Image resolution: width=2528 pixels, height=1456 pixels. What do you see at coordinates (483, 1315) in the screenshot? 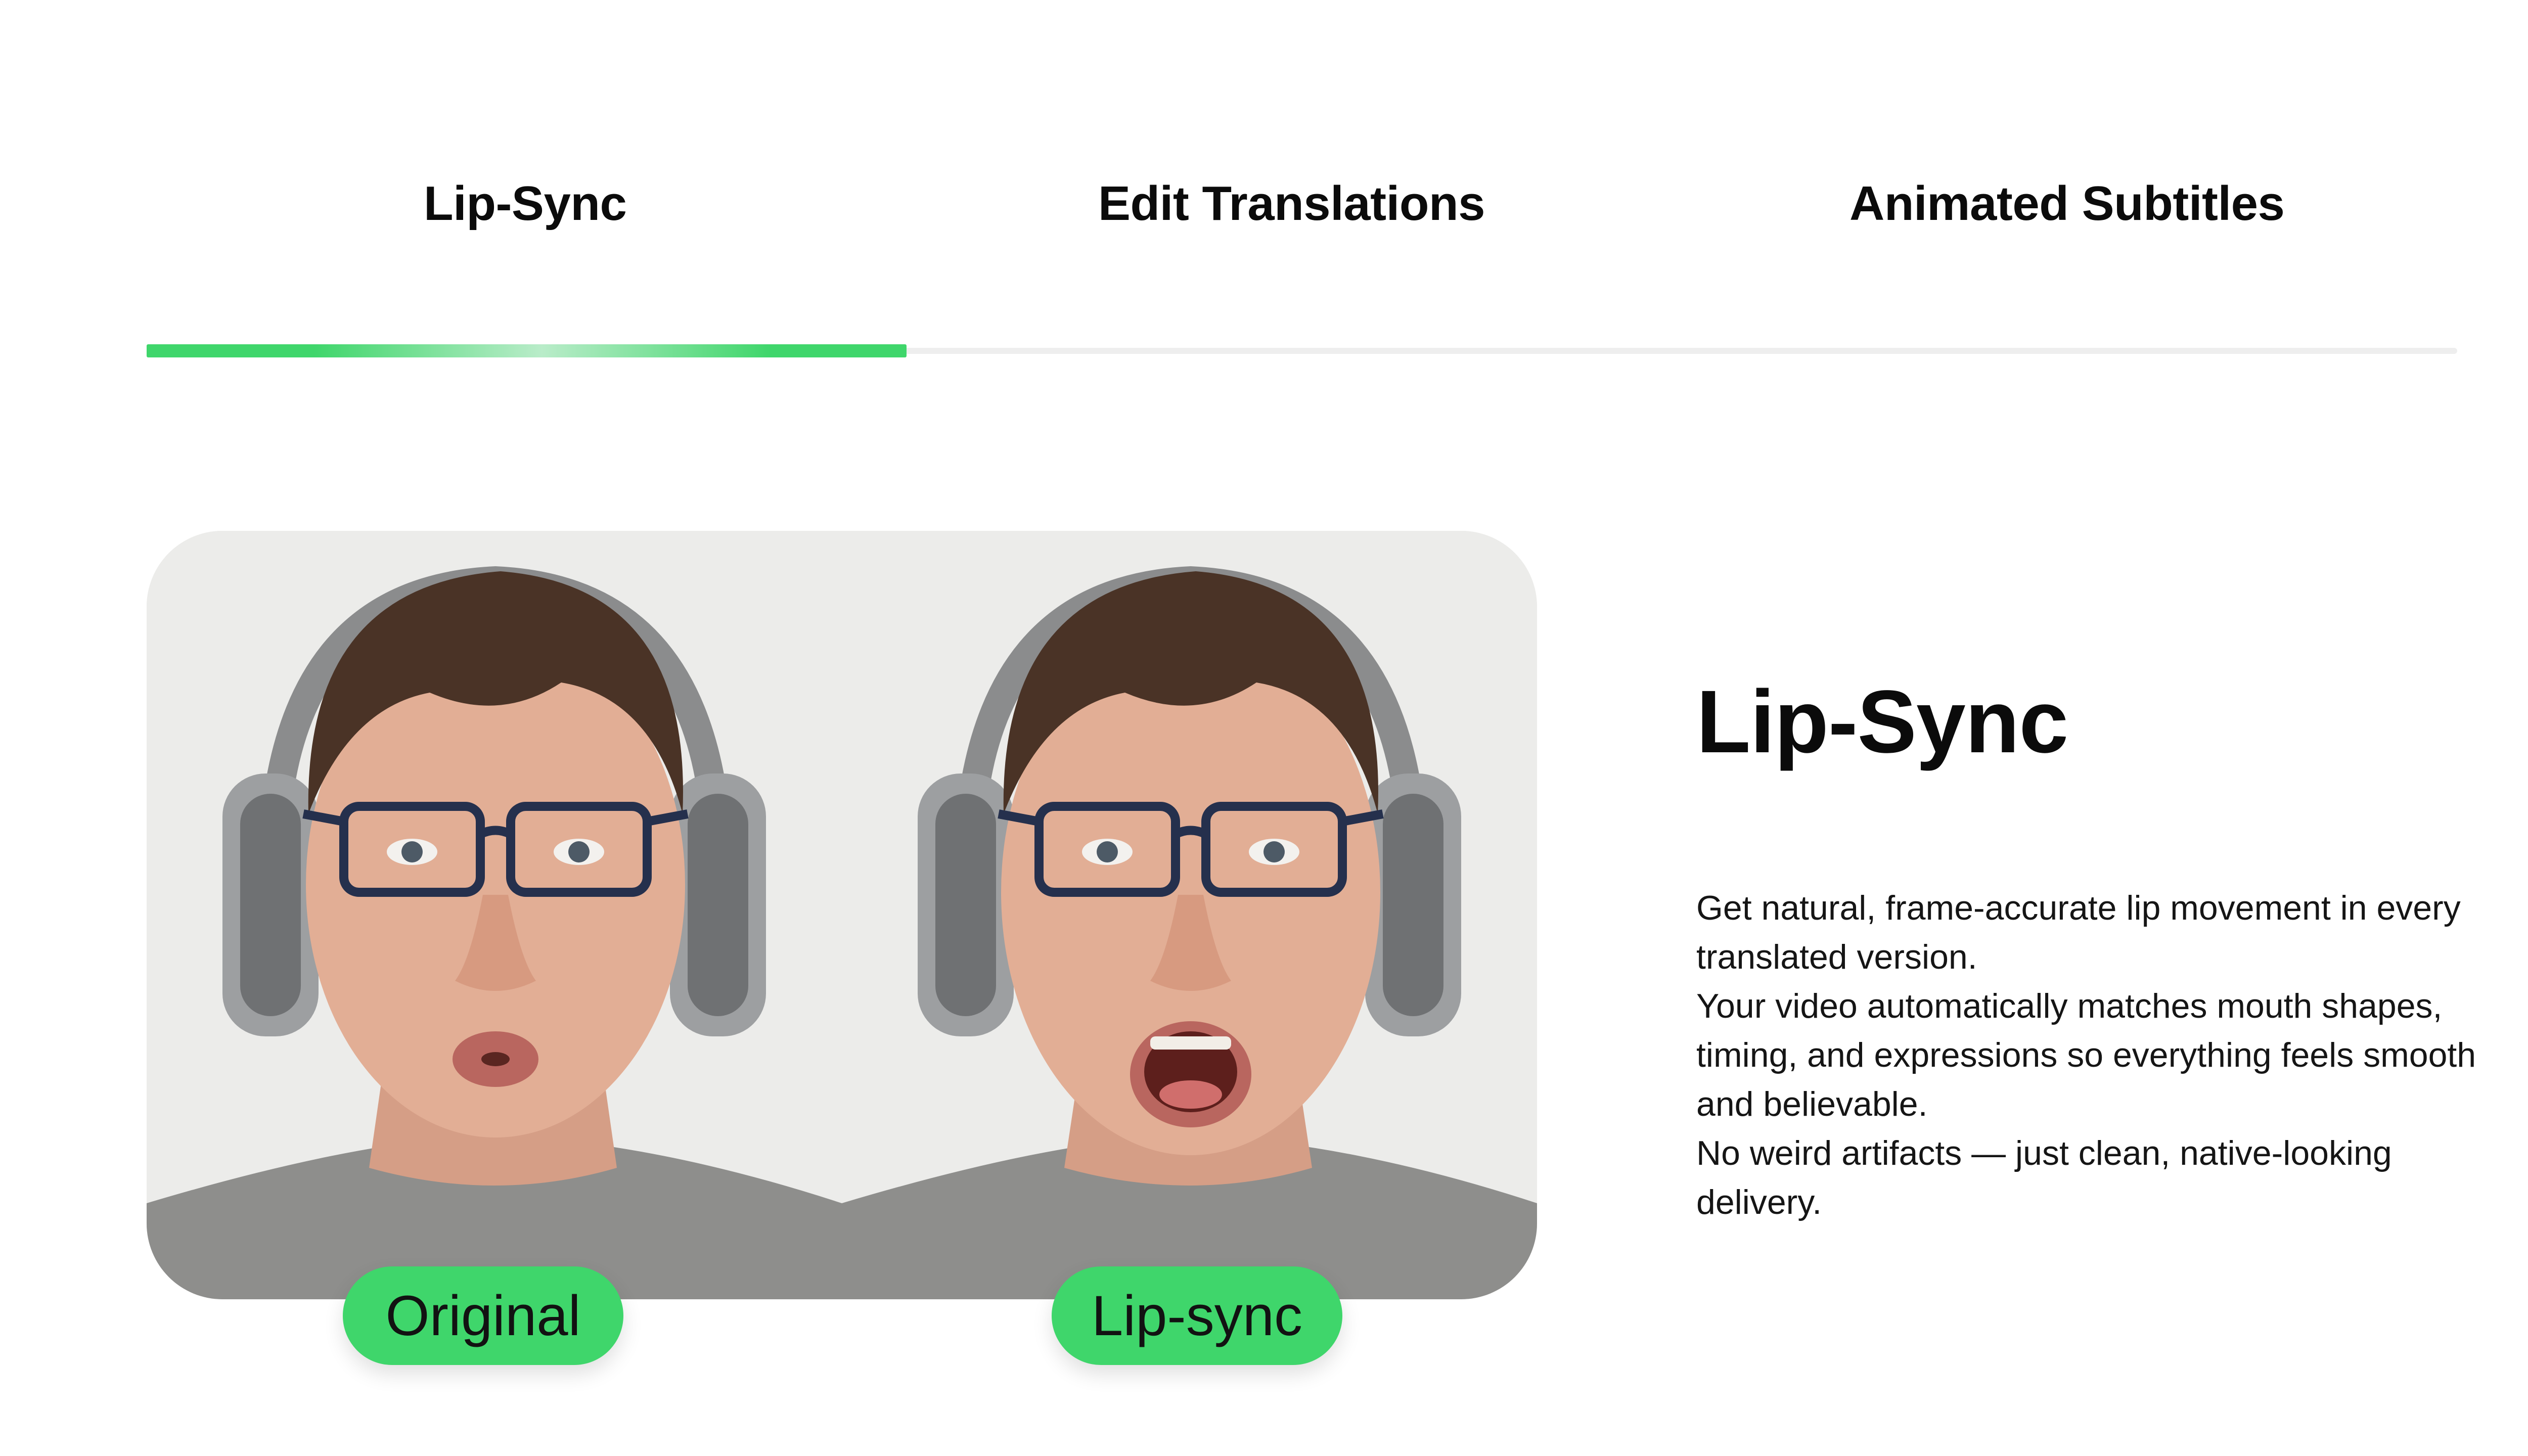
I see `original-label: Original` at bounding box center [483, 1315].